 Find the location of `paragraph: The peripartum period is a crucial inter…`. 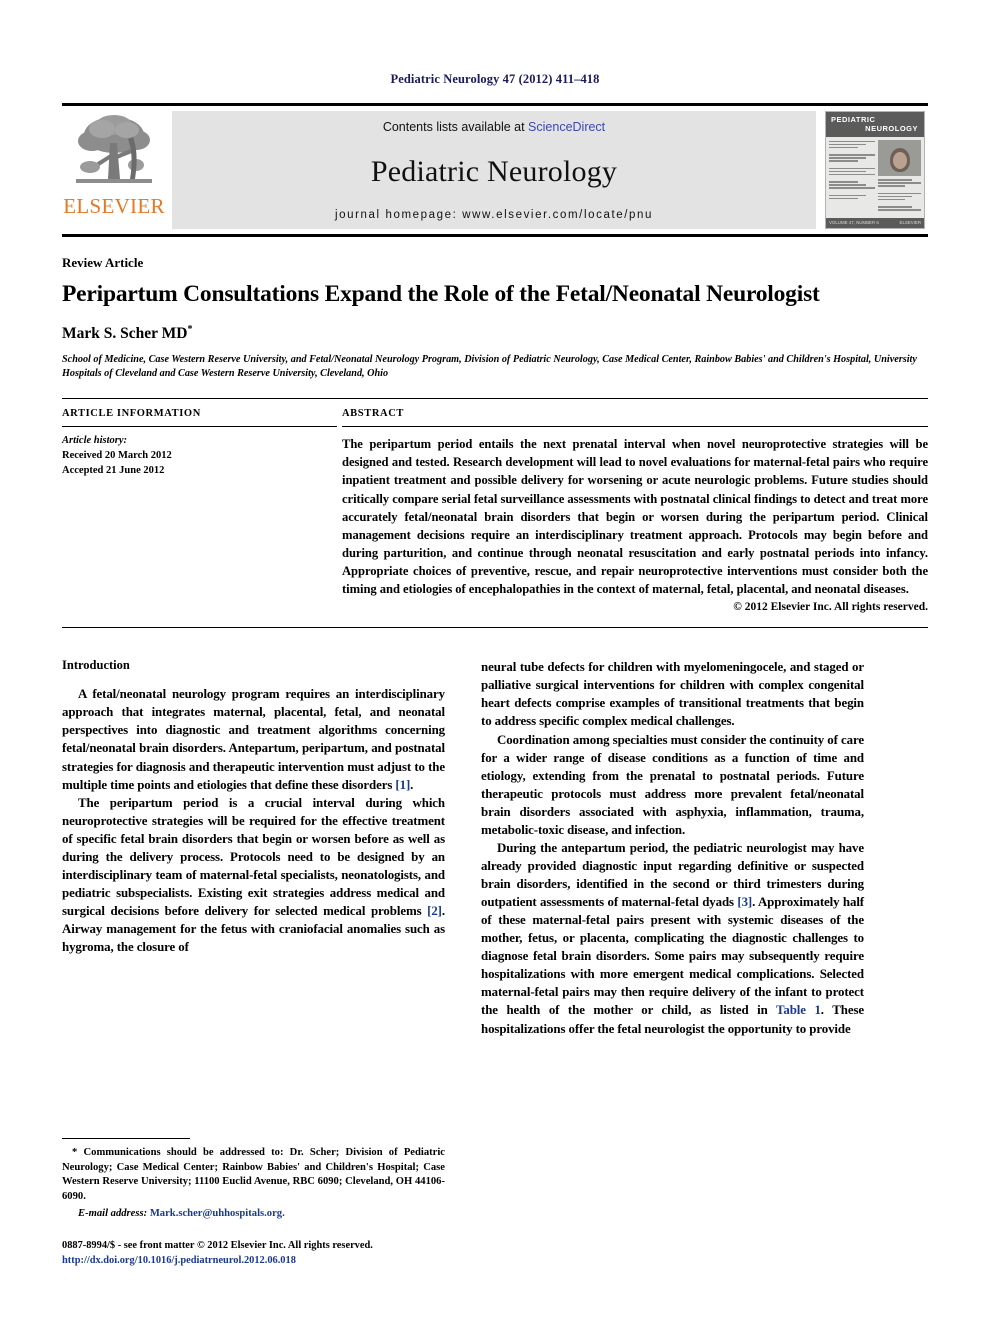

paragraph: The peripartum period is a crucial inter… is located at coordinates (253, 875).